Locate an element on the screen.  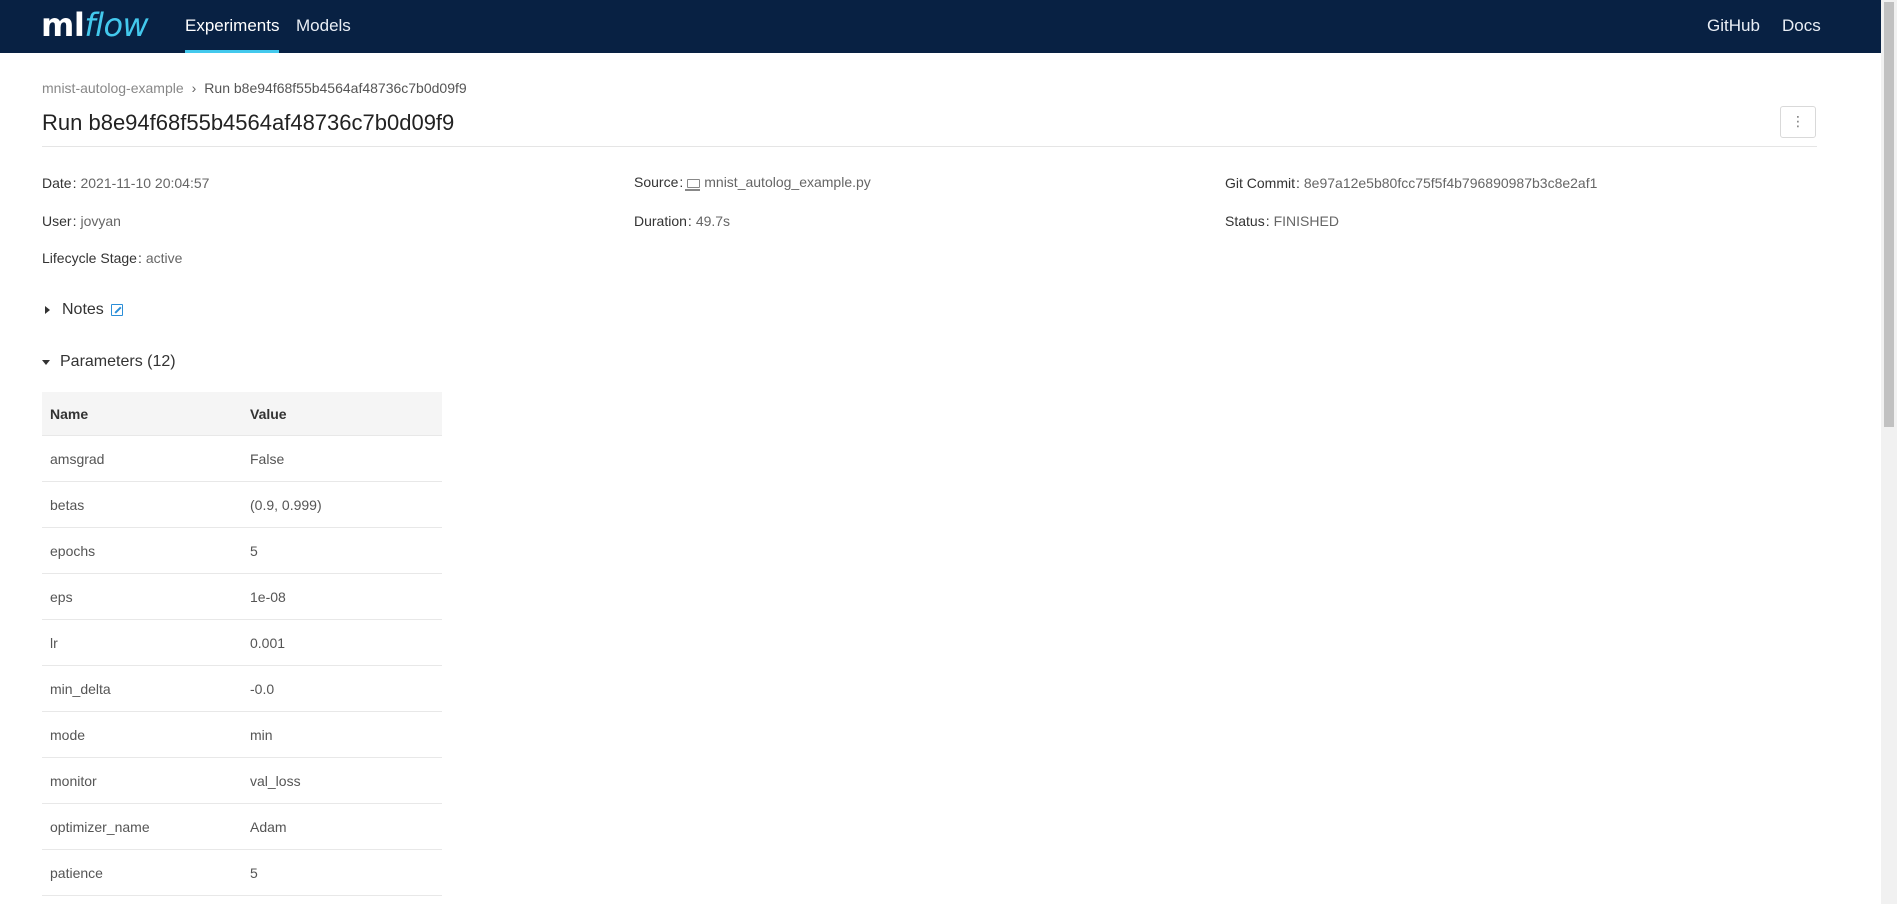
status-value: FINISHED is located at coordinates (1306, 221).